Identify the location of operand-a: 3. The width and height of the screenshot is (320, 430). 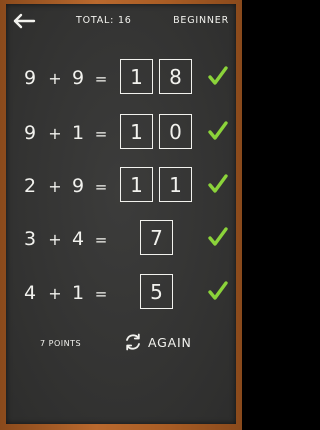
(30, 239).